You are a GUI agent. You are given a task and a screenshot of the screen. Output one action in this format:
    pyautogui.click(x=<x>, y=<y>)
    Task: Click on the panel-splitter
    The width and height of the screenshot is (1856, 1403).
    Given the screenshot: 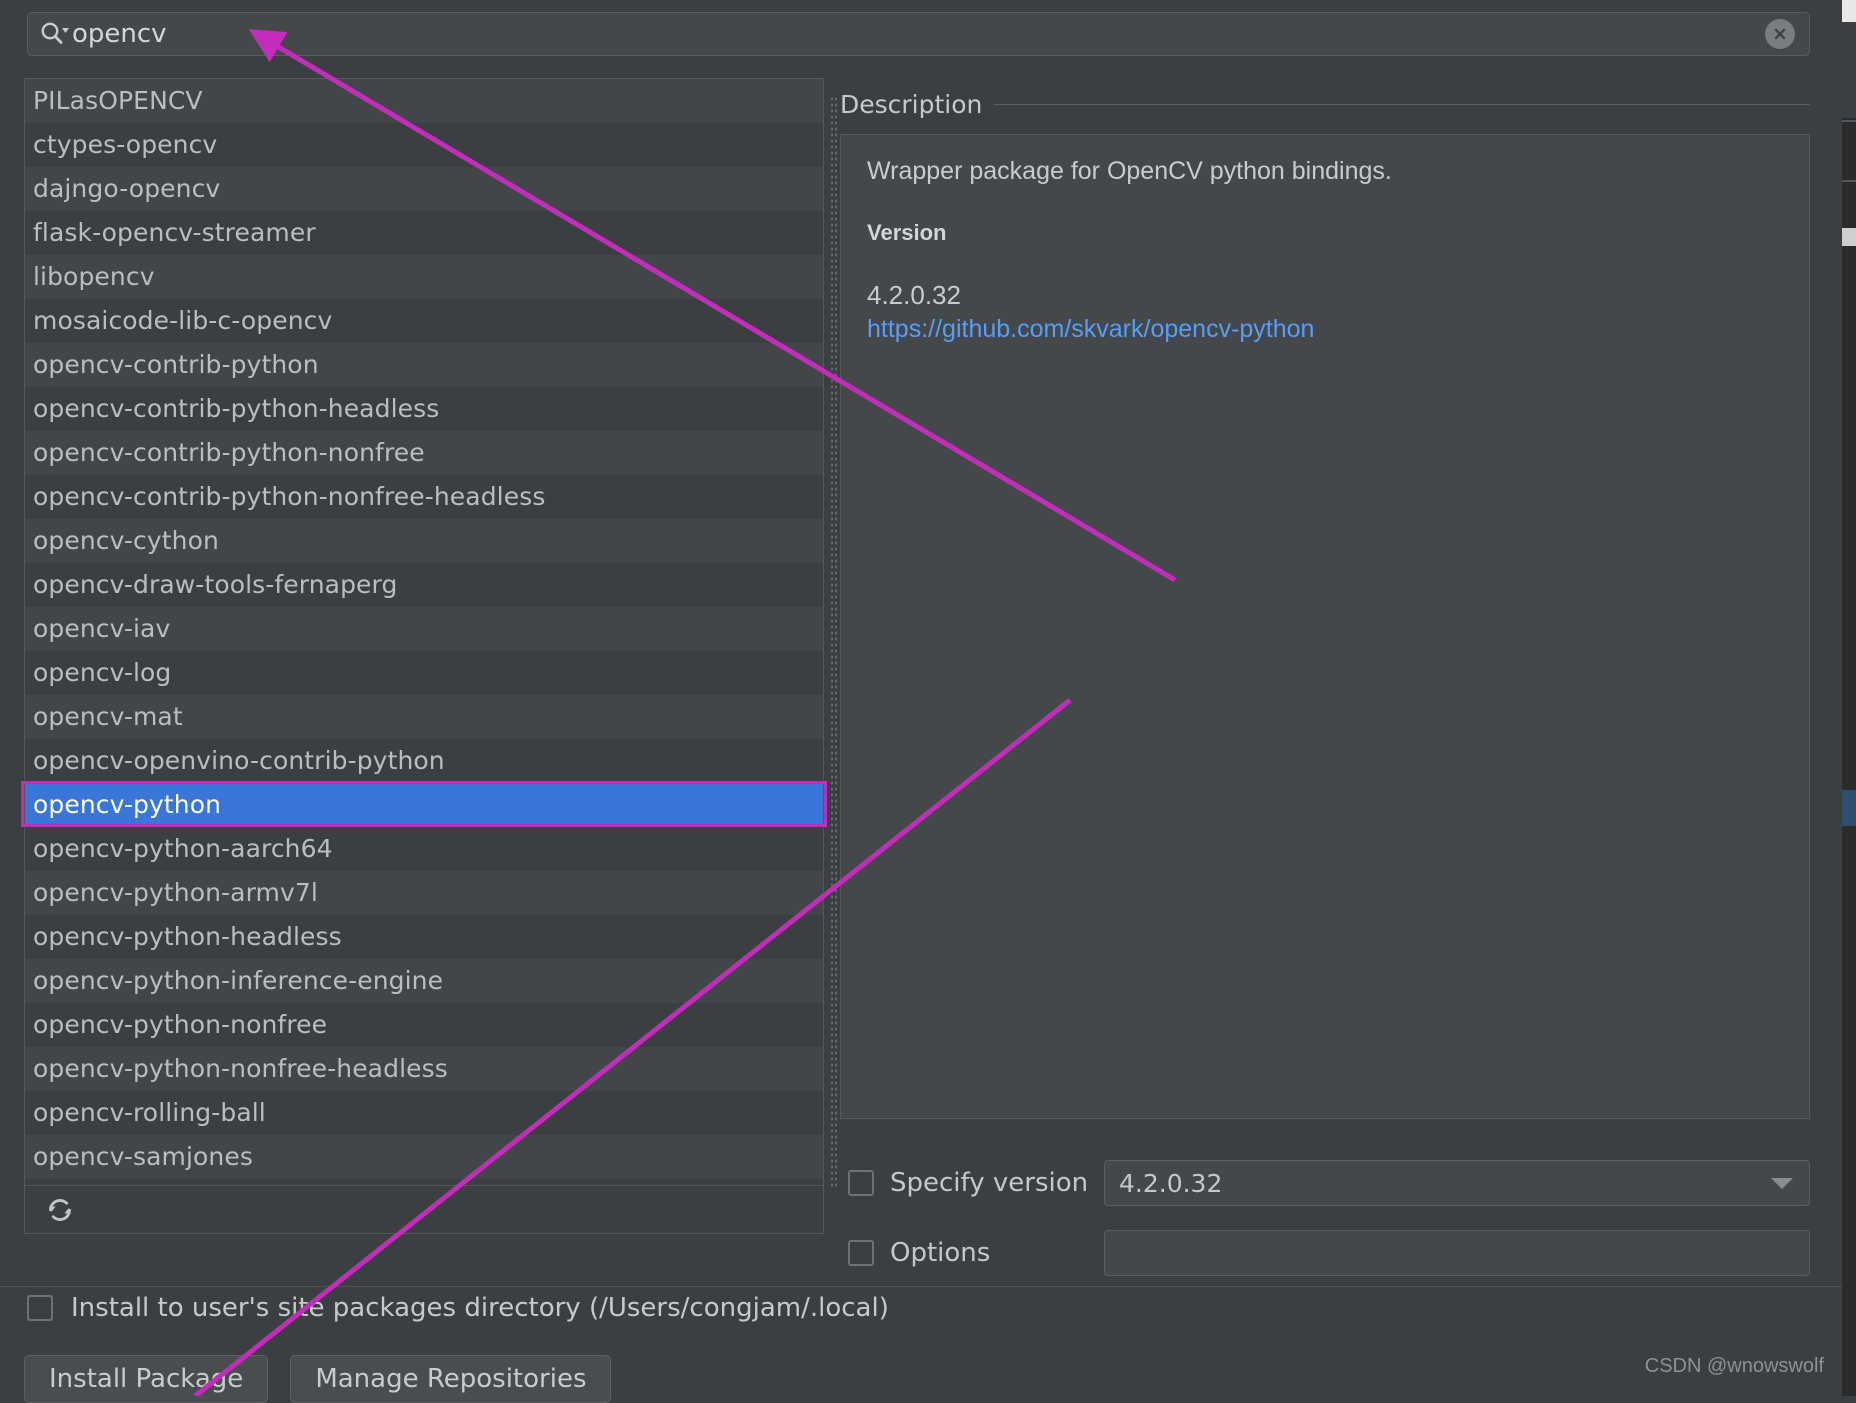 What is the action you would take?
    pyautogui.click(x=834, y=642)
    